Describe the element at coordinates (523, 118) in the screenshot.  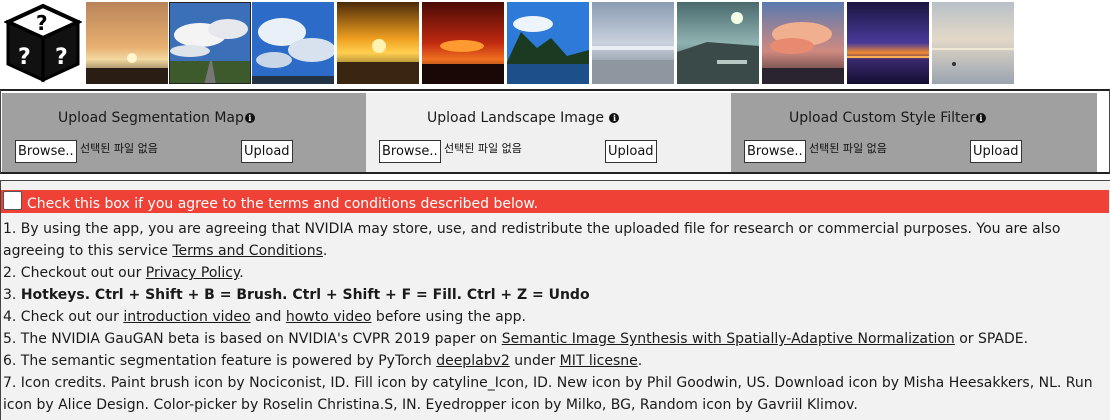
I see `landscape-upload-title: Upload Landscape Image i` at that location.